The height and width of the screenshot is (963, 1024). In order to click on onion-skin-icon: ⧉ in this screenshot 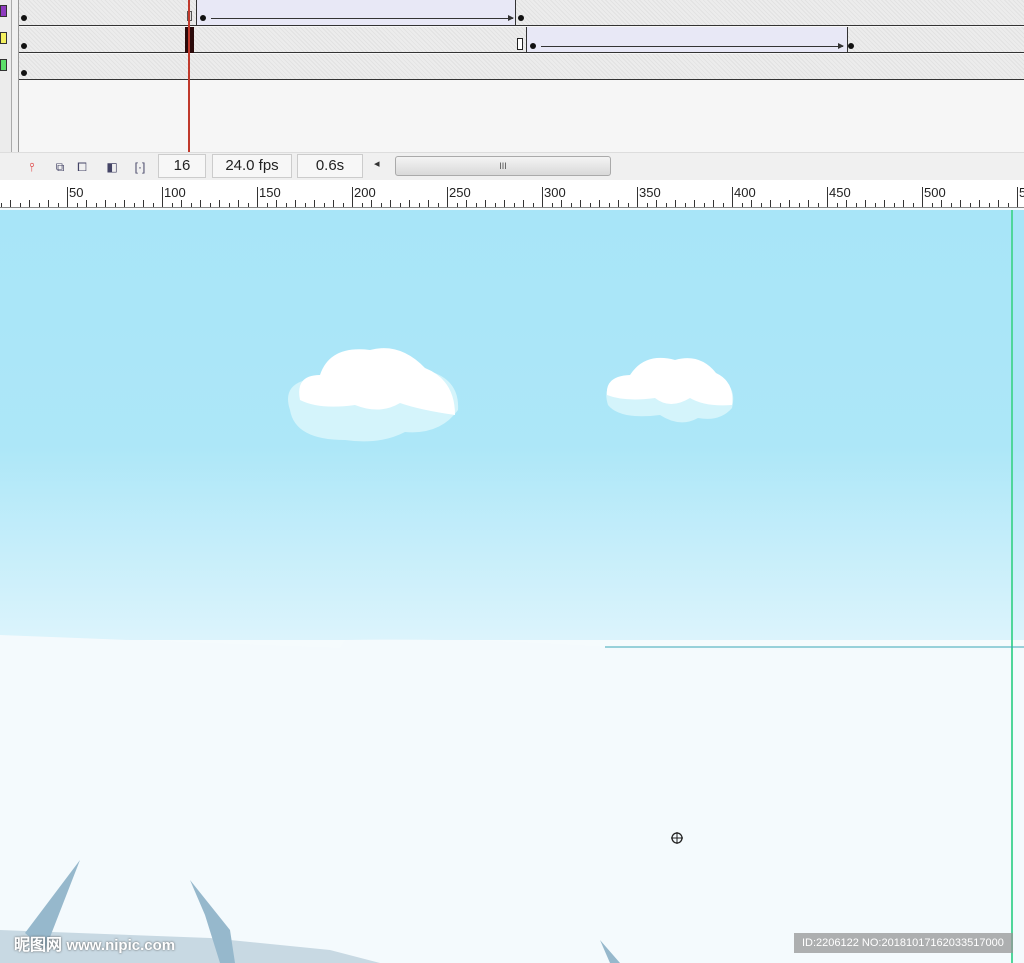, I will do `click(60, 167)`.